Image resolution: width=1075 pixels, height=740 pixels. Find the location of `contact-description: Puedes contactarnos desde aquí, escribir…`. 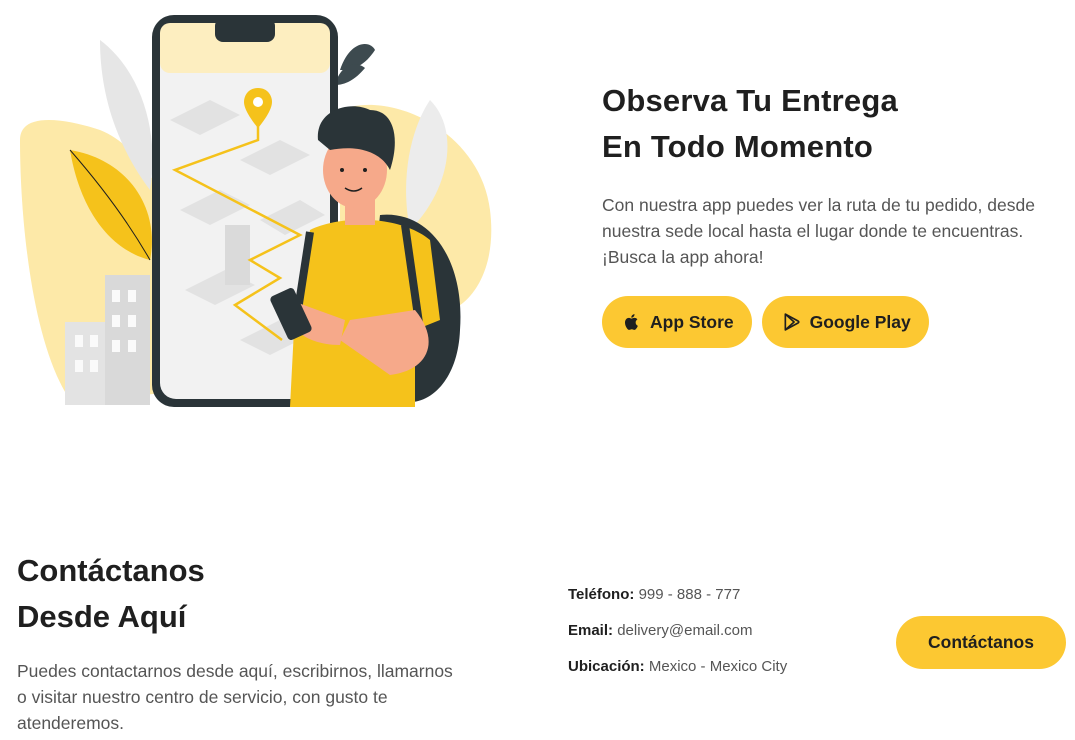

contact-description: Puedes contactarnos desde aquí, escribir… is located at coordinates (235, 697).